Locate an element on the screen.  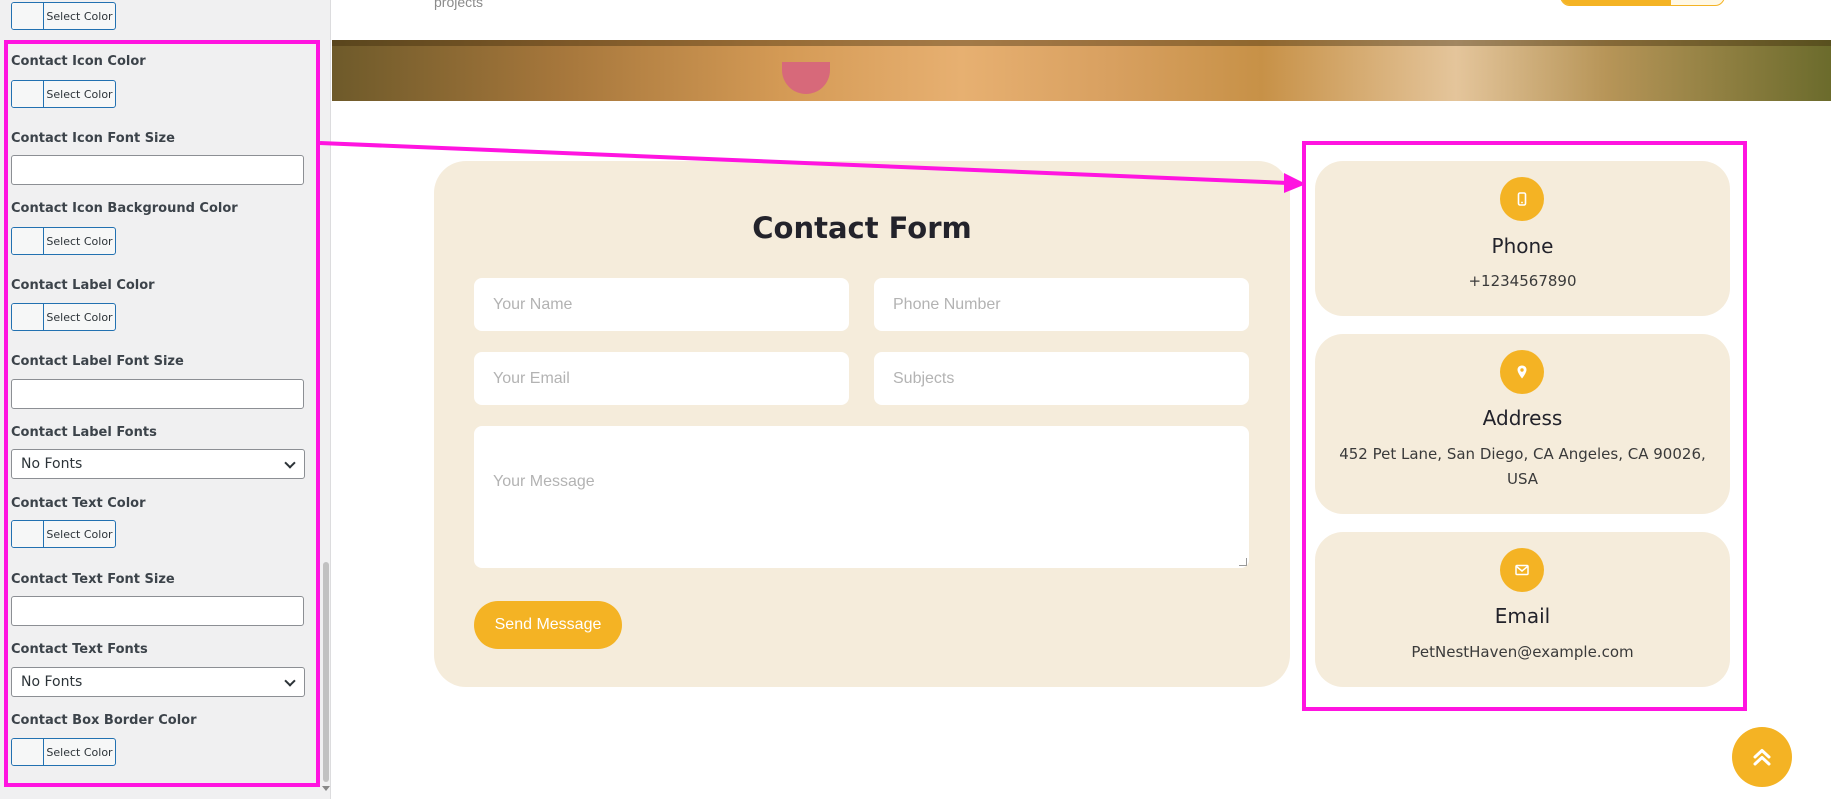
hero-image is located at coordinates (1081, 70).